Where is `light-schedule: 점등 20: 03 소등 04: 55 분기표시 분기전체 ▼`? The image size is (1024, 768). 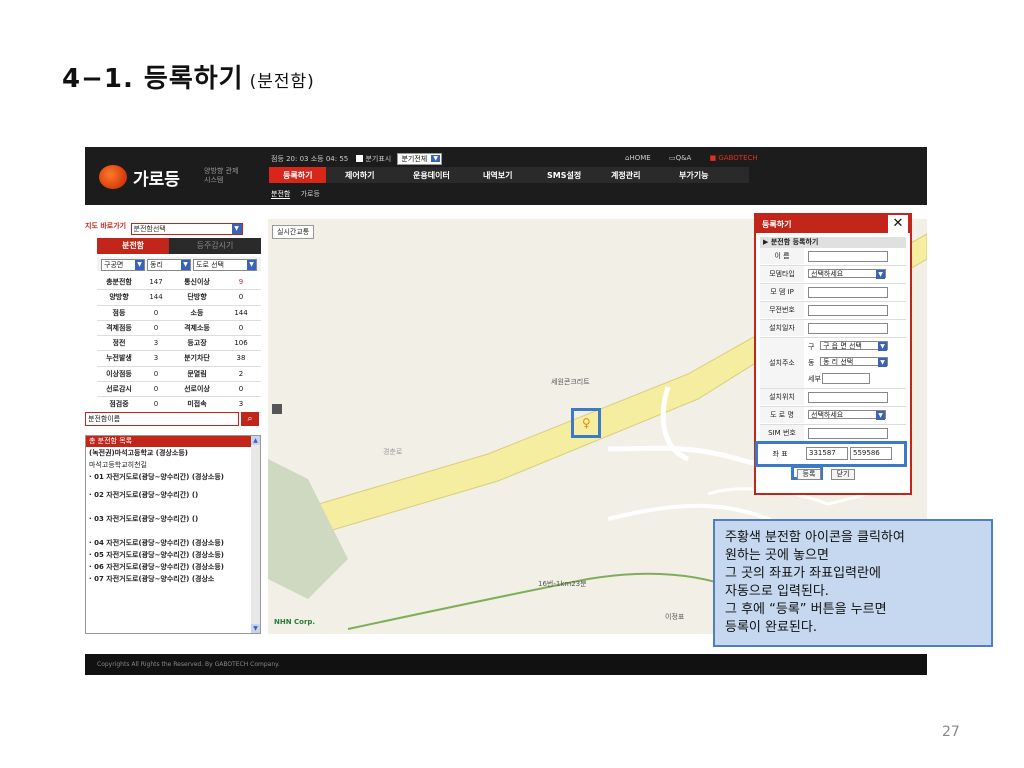
light-schedule: 점등 20: 03 소등 04: 55 분기표시 분기전체 ▼ is located at coordinates (357, 159).